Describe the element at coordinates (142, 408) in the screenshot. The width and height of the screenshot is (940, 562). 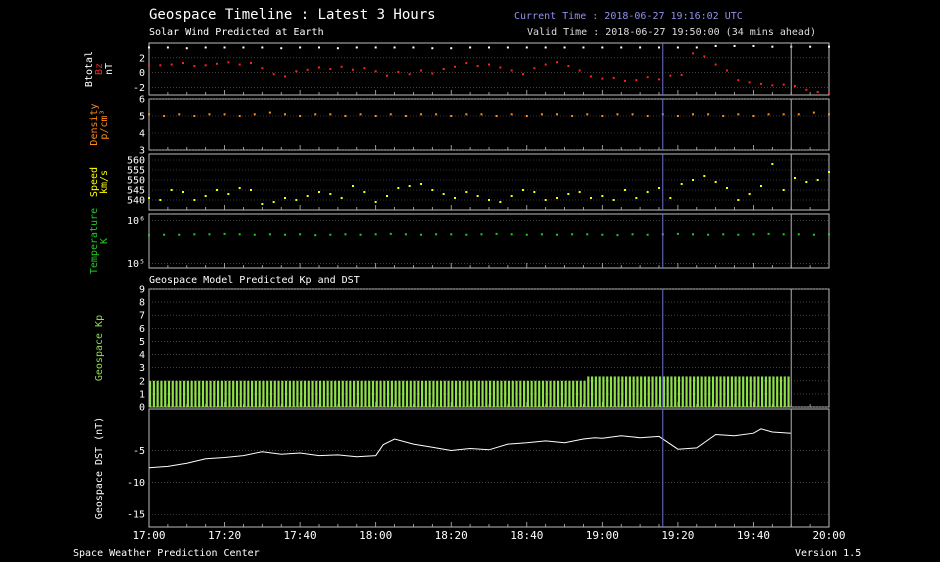
I see `y-tick-label: 0` at that location.